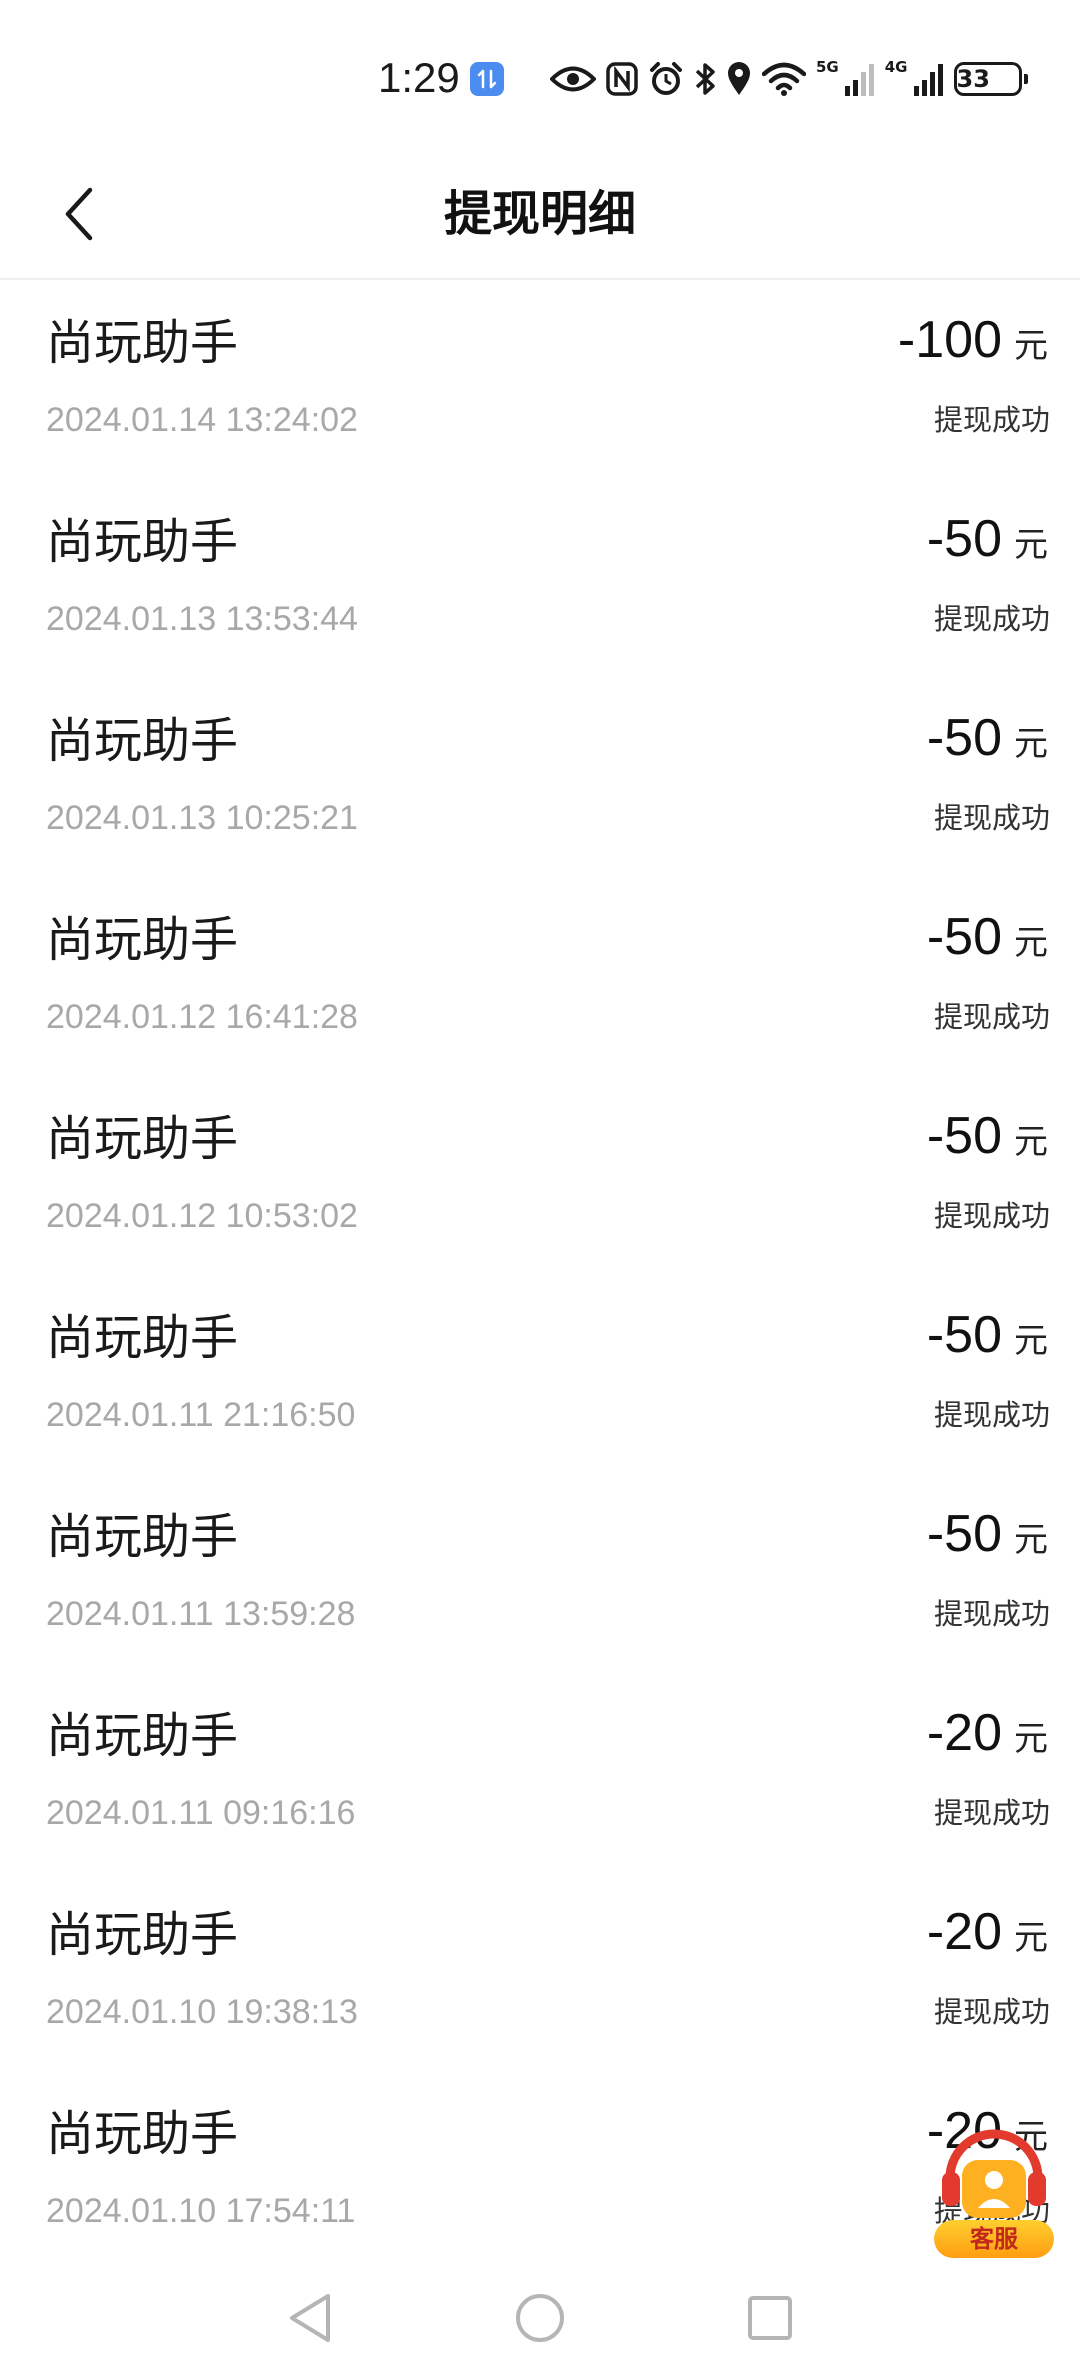 The height and width of the screenshot is (2376, 1080). What do you see at coordinates (859, 79) in the screenshot?
I see `signal-icon-5g` at bounding box center [859, 79].